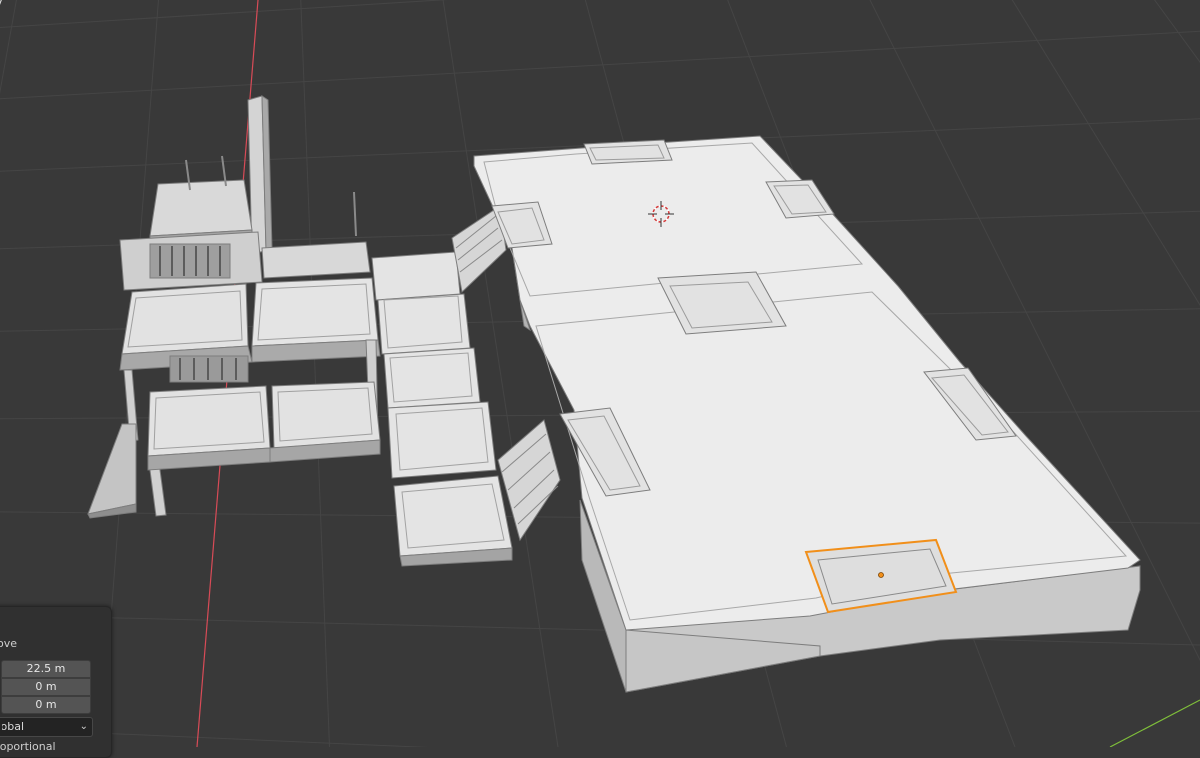 The image size is (1200, 758). Describe the element at coordinates (46, 687) in the screenshot. I see `move-y-field: 0 m` at that location.